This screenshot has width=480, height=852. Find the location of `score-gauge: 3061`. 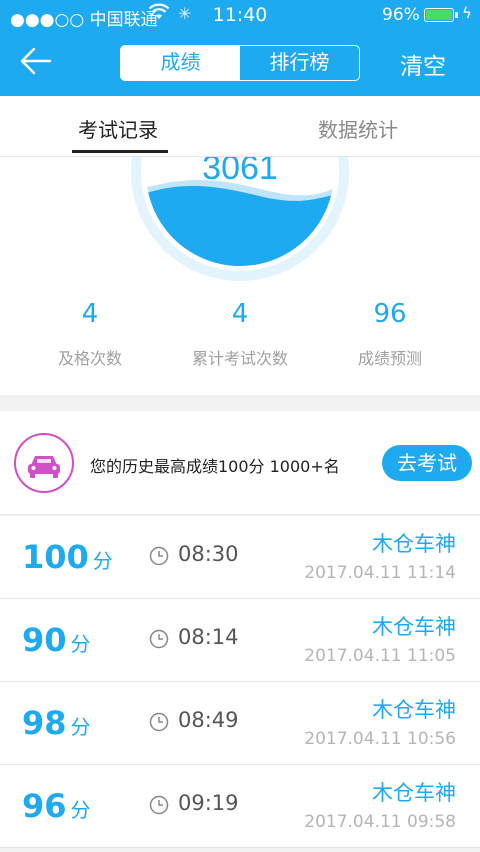

score-gauge: 3061 is located at coordinates (240, 219).